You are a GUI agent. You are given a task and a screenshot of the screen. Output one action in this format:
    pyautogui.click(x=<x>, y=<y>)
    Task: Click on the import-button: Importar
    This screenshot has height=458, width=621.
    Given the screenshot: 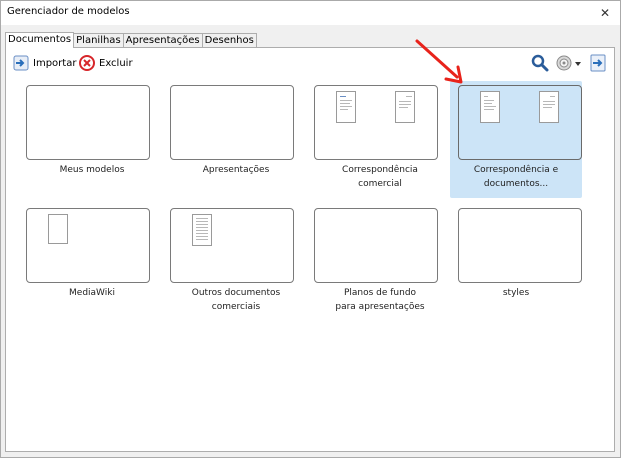 What is the action you would take?
    pyautogui.click(x=44, y=63)
    